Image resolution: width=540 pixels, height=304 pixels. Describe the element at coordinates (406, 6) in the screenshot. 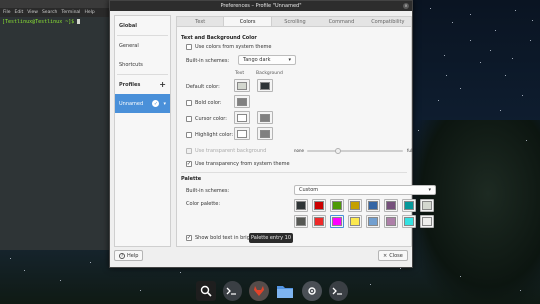

I see `close-window-icon: ×` at that location.